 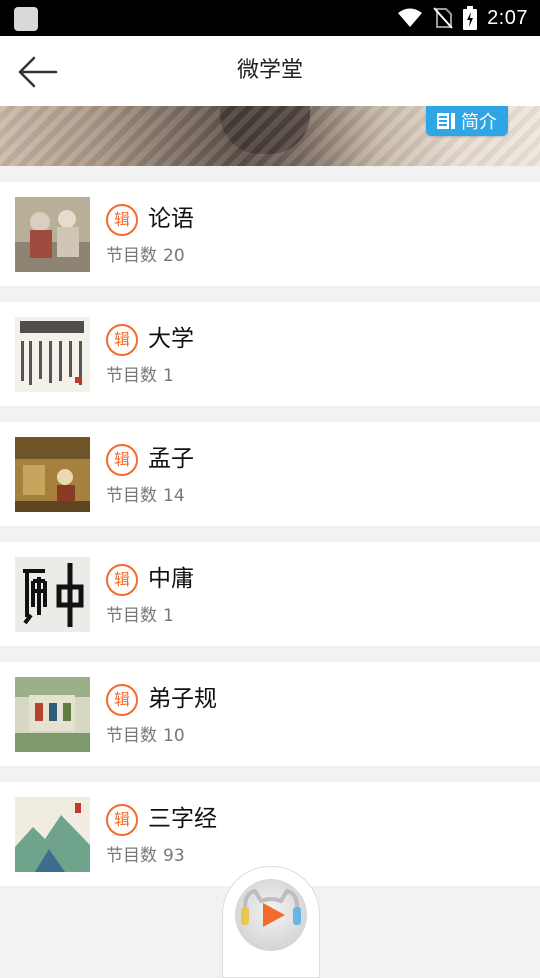 I want to click on clock: 2:07, so click(x=507, y=17).